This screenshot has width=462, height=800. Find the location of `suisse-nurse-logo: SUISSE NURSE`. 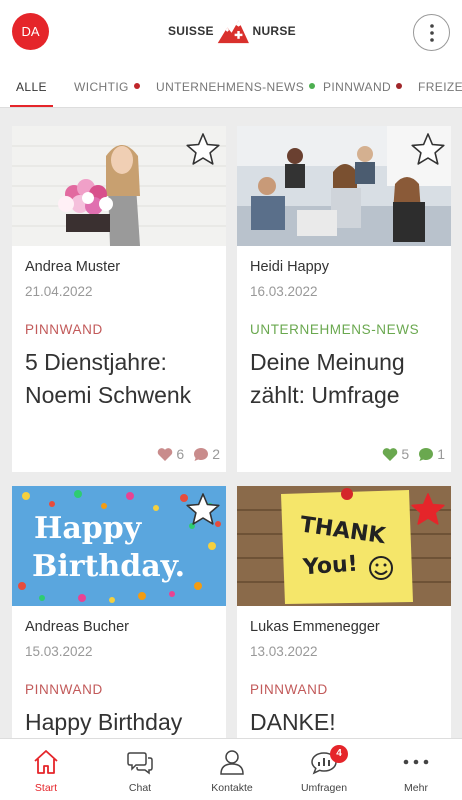

suisse-nurse-logo: SUISSE NURSE is located at coordinates (232, 31).